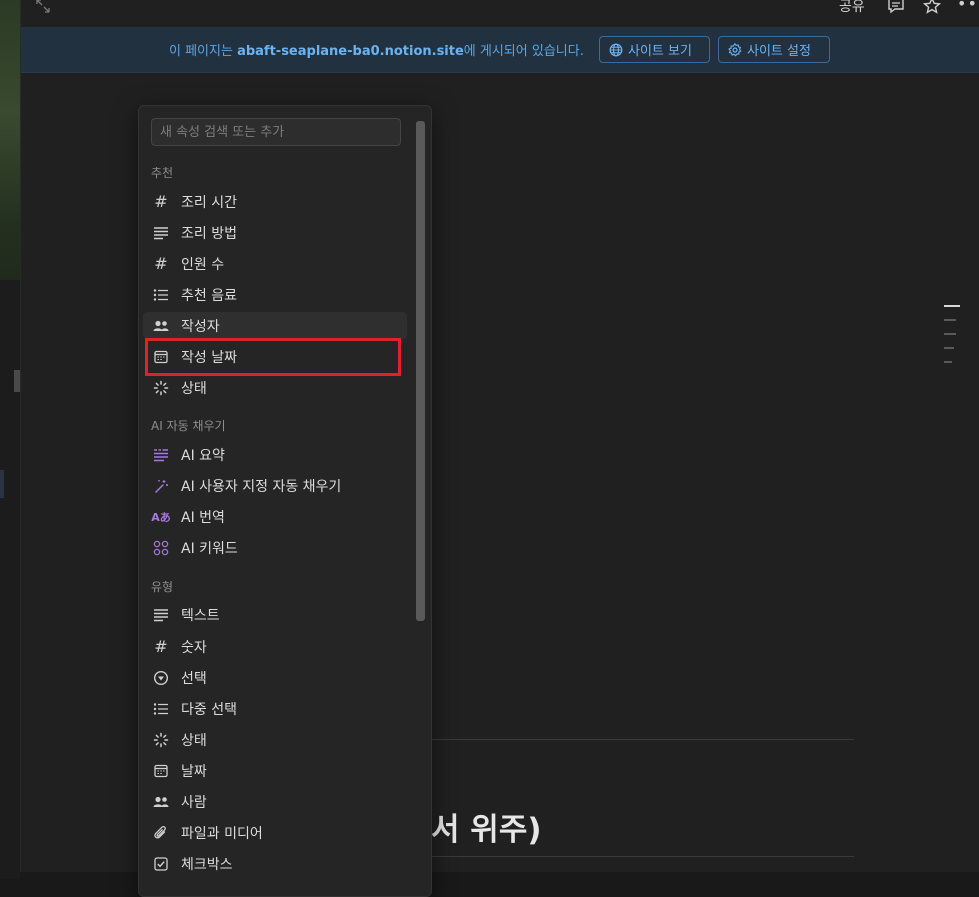 The height and width of the screenshot is (897, 979). I want to click on highlight-annotation, so click(273, 357).